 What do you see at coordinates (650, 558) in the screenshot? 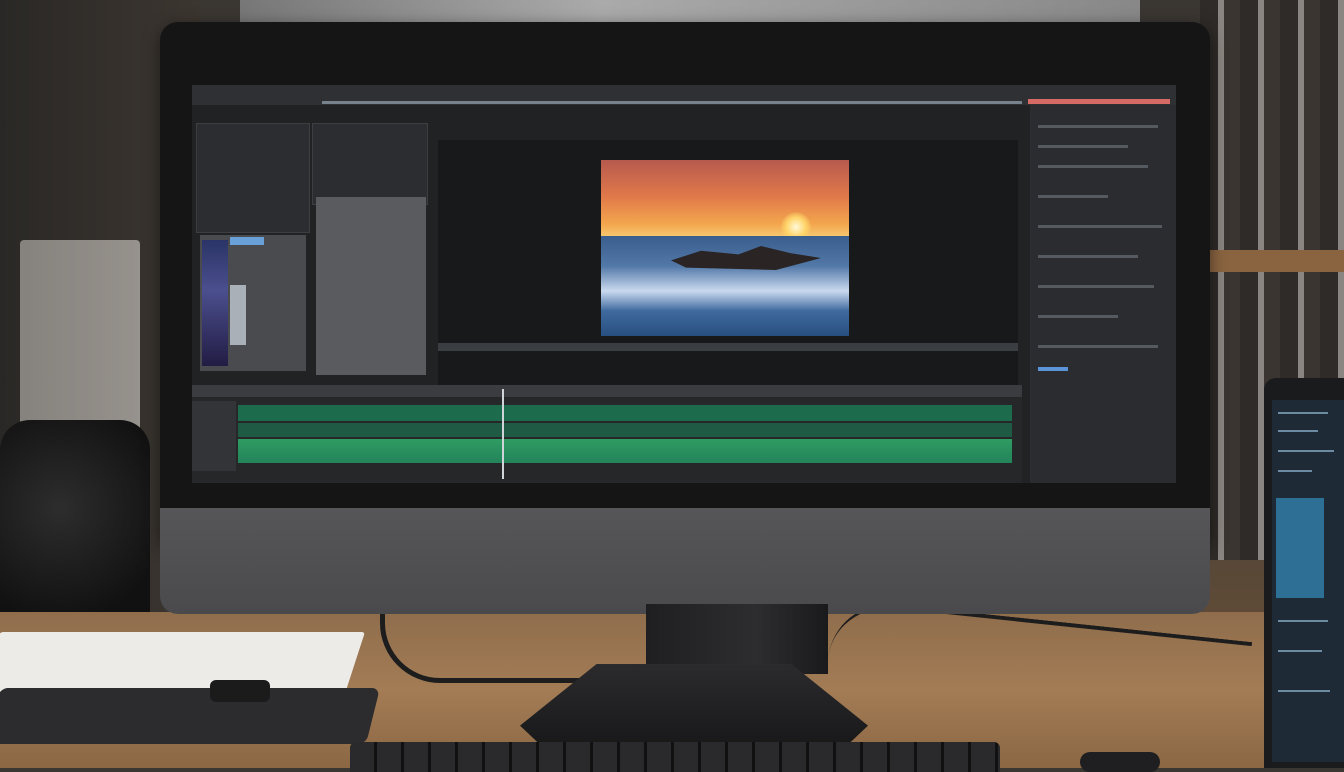
I see `apple-logo-icon` at bounding box center [650, 558].